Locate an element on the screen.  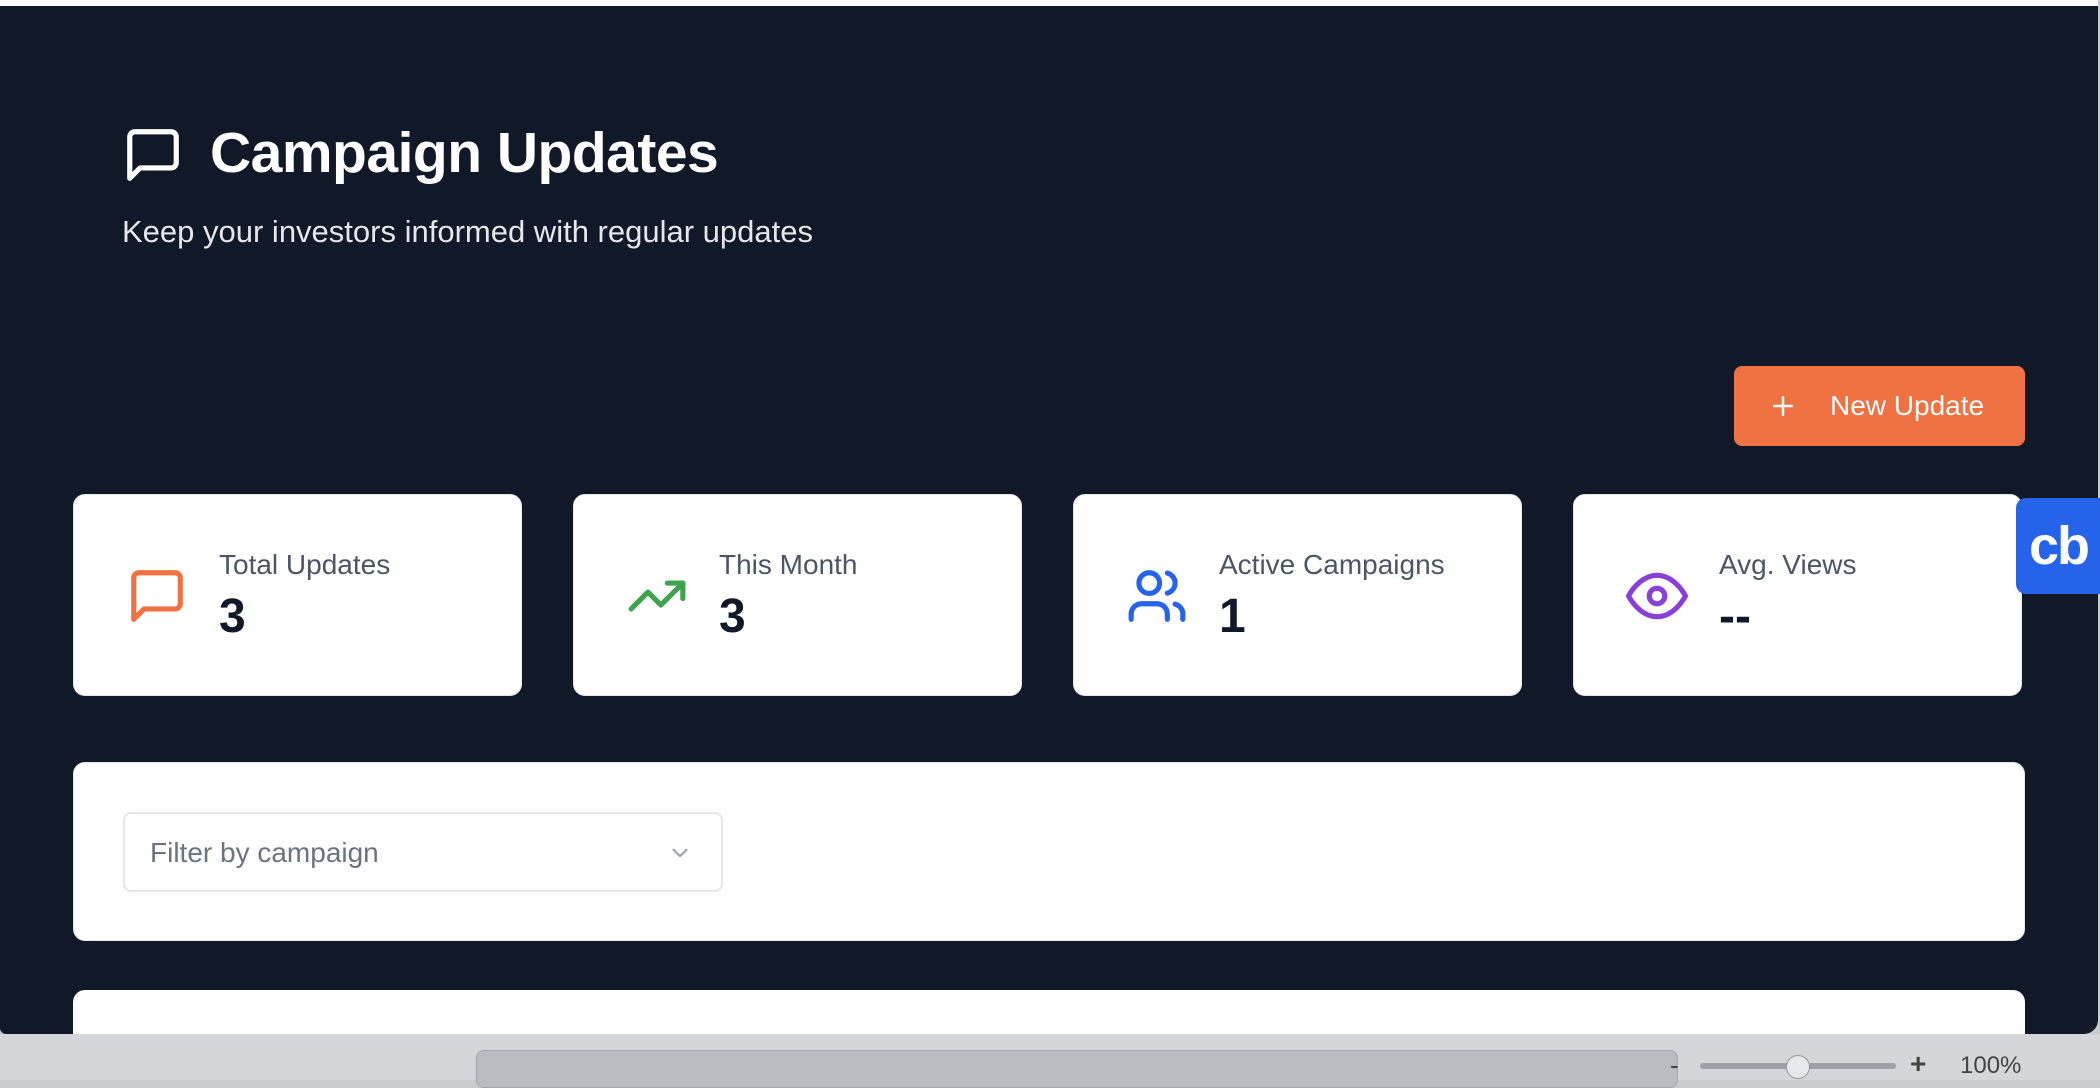
new-update-label: New Update is located at coordinates (1907, 405).